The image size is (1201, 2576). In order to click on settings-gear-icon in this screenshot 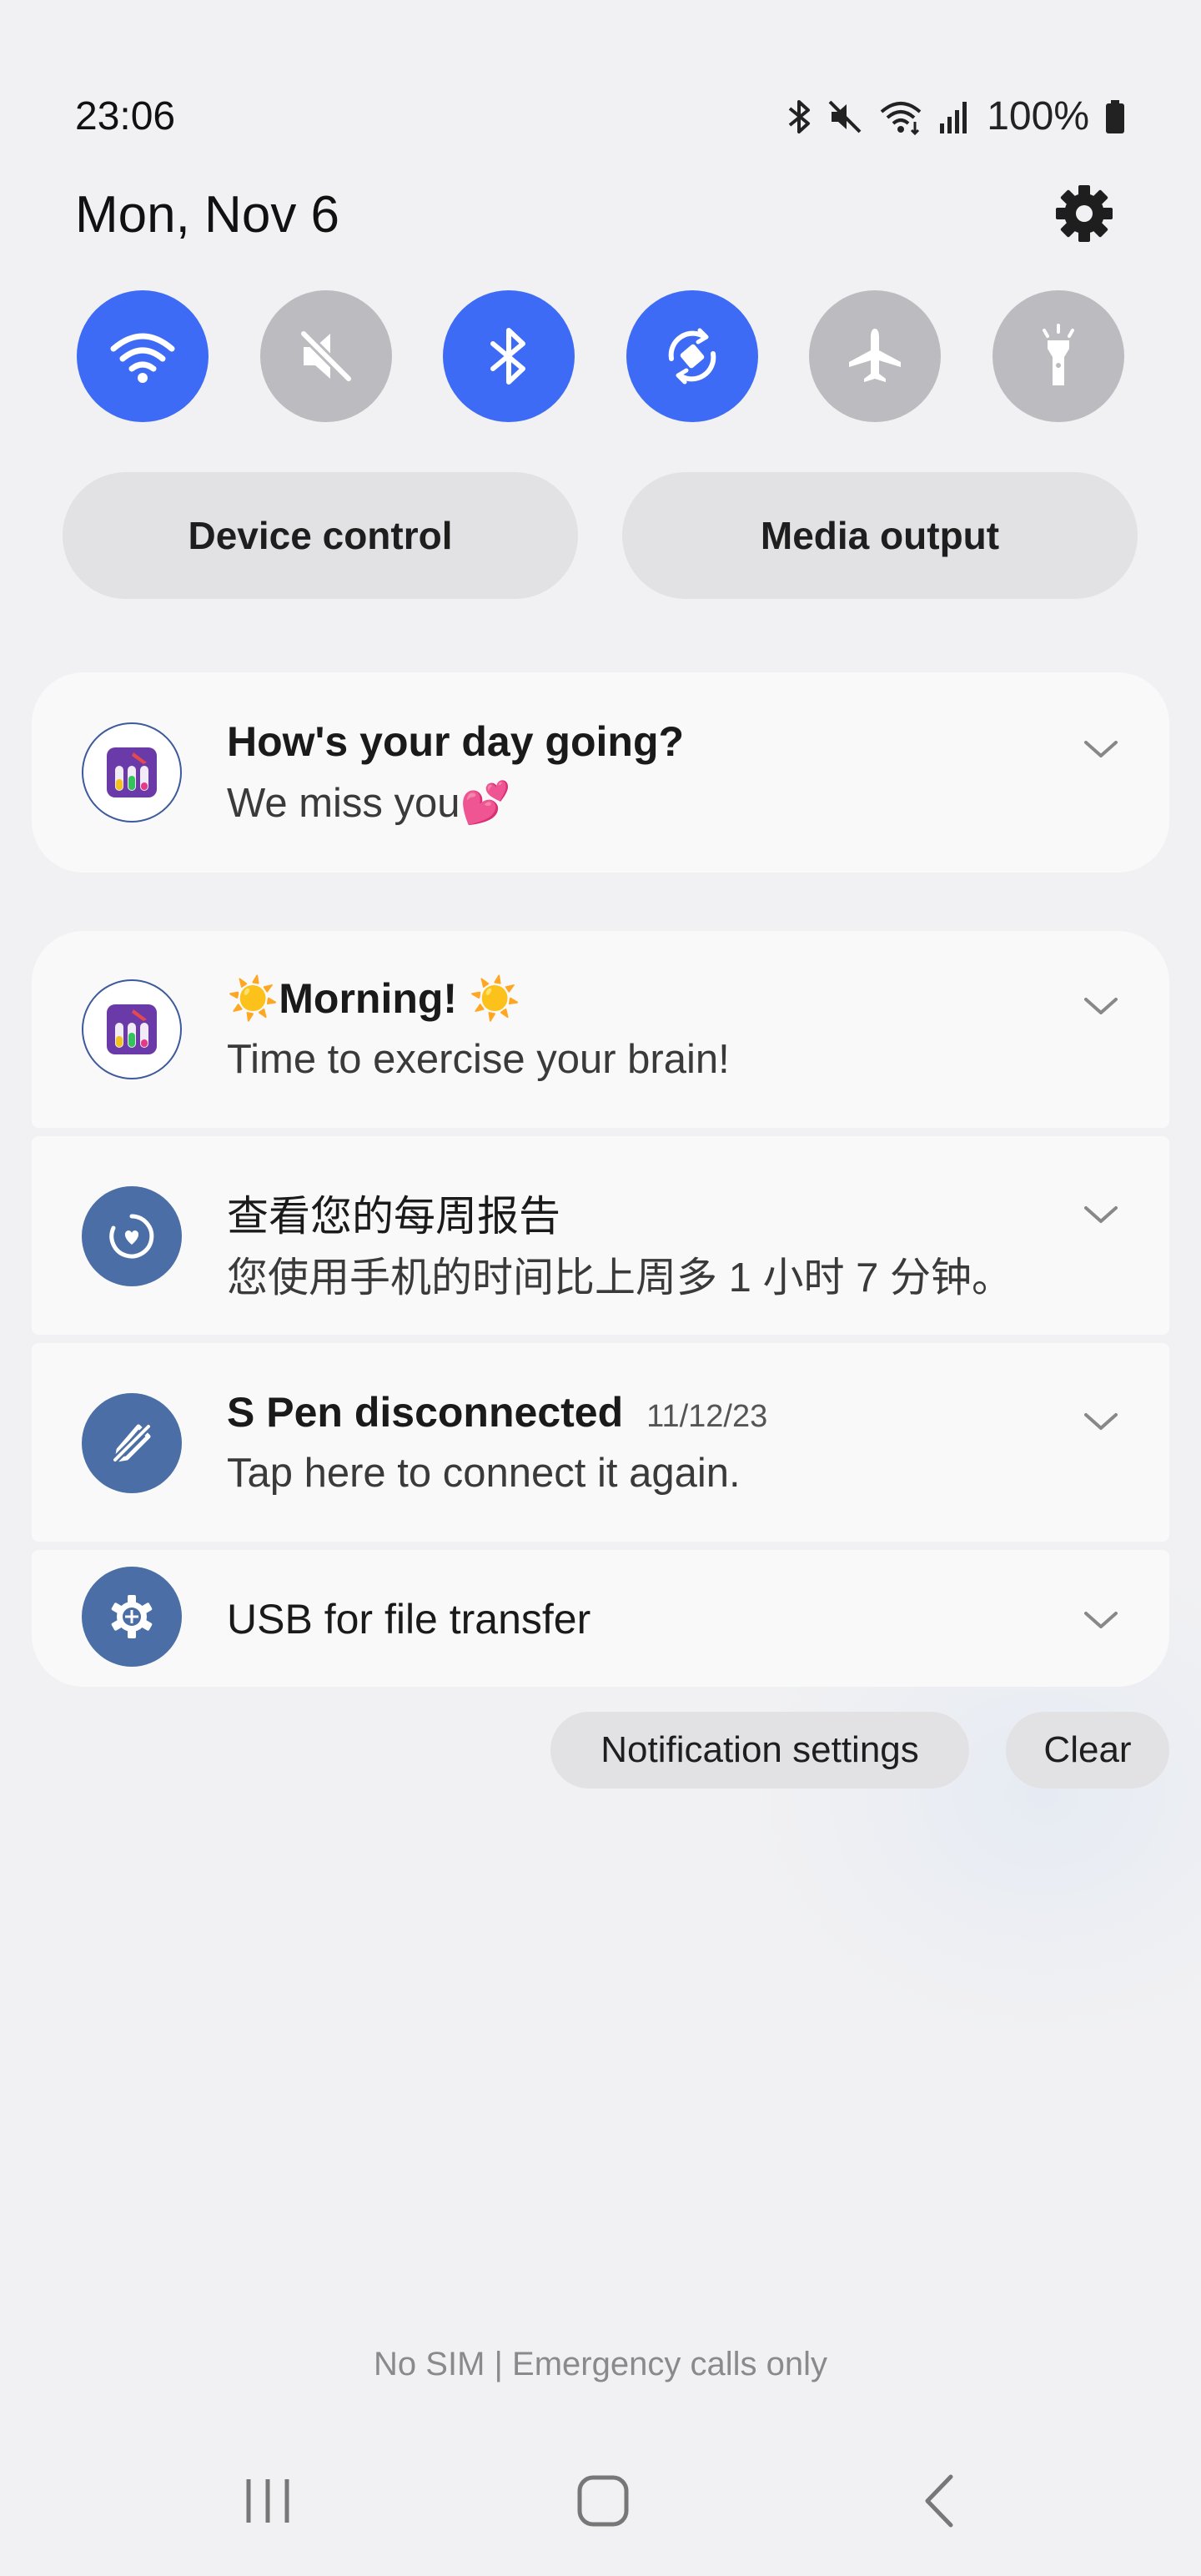, I will do `click(1084, 213)`.